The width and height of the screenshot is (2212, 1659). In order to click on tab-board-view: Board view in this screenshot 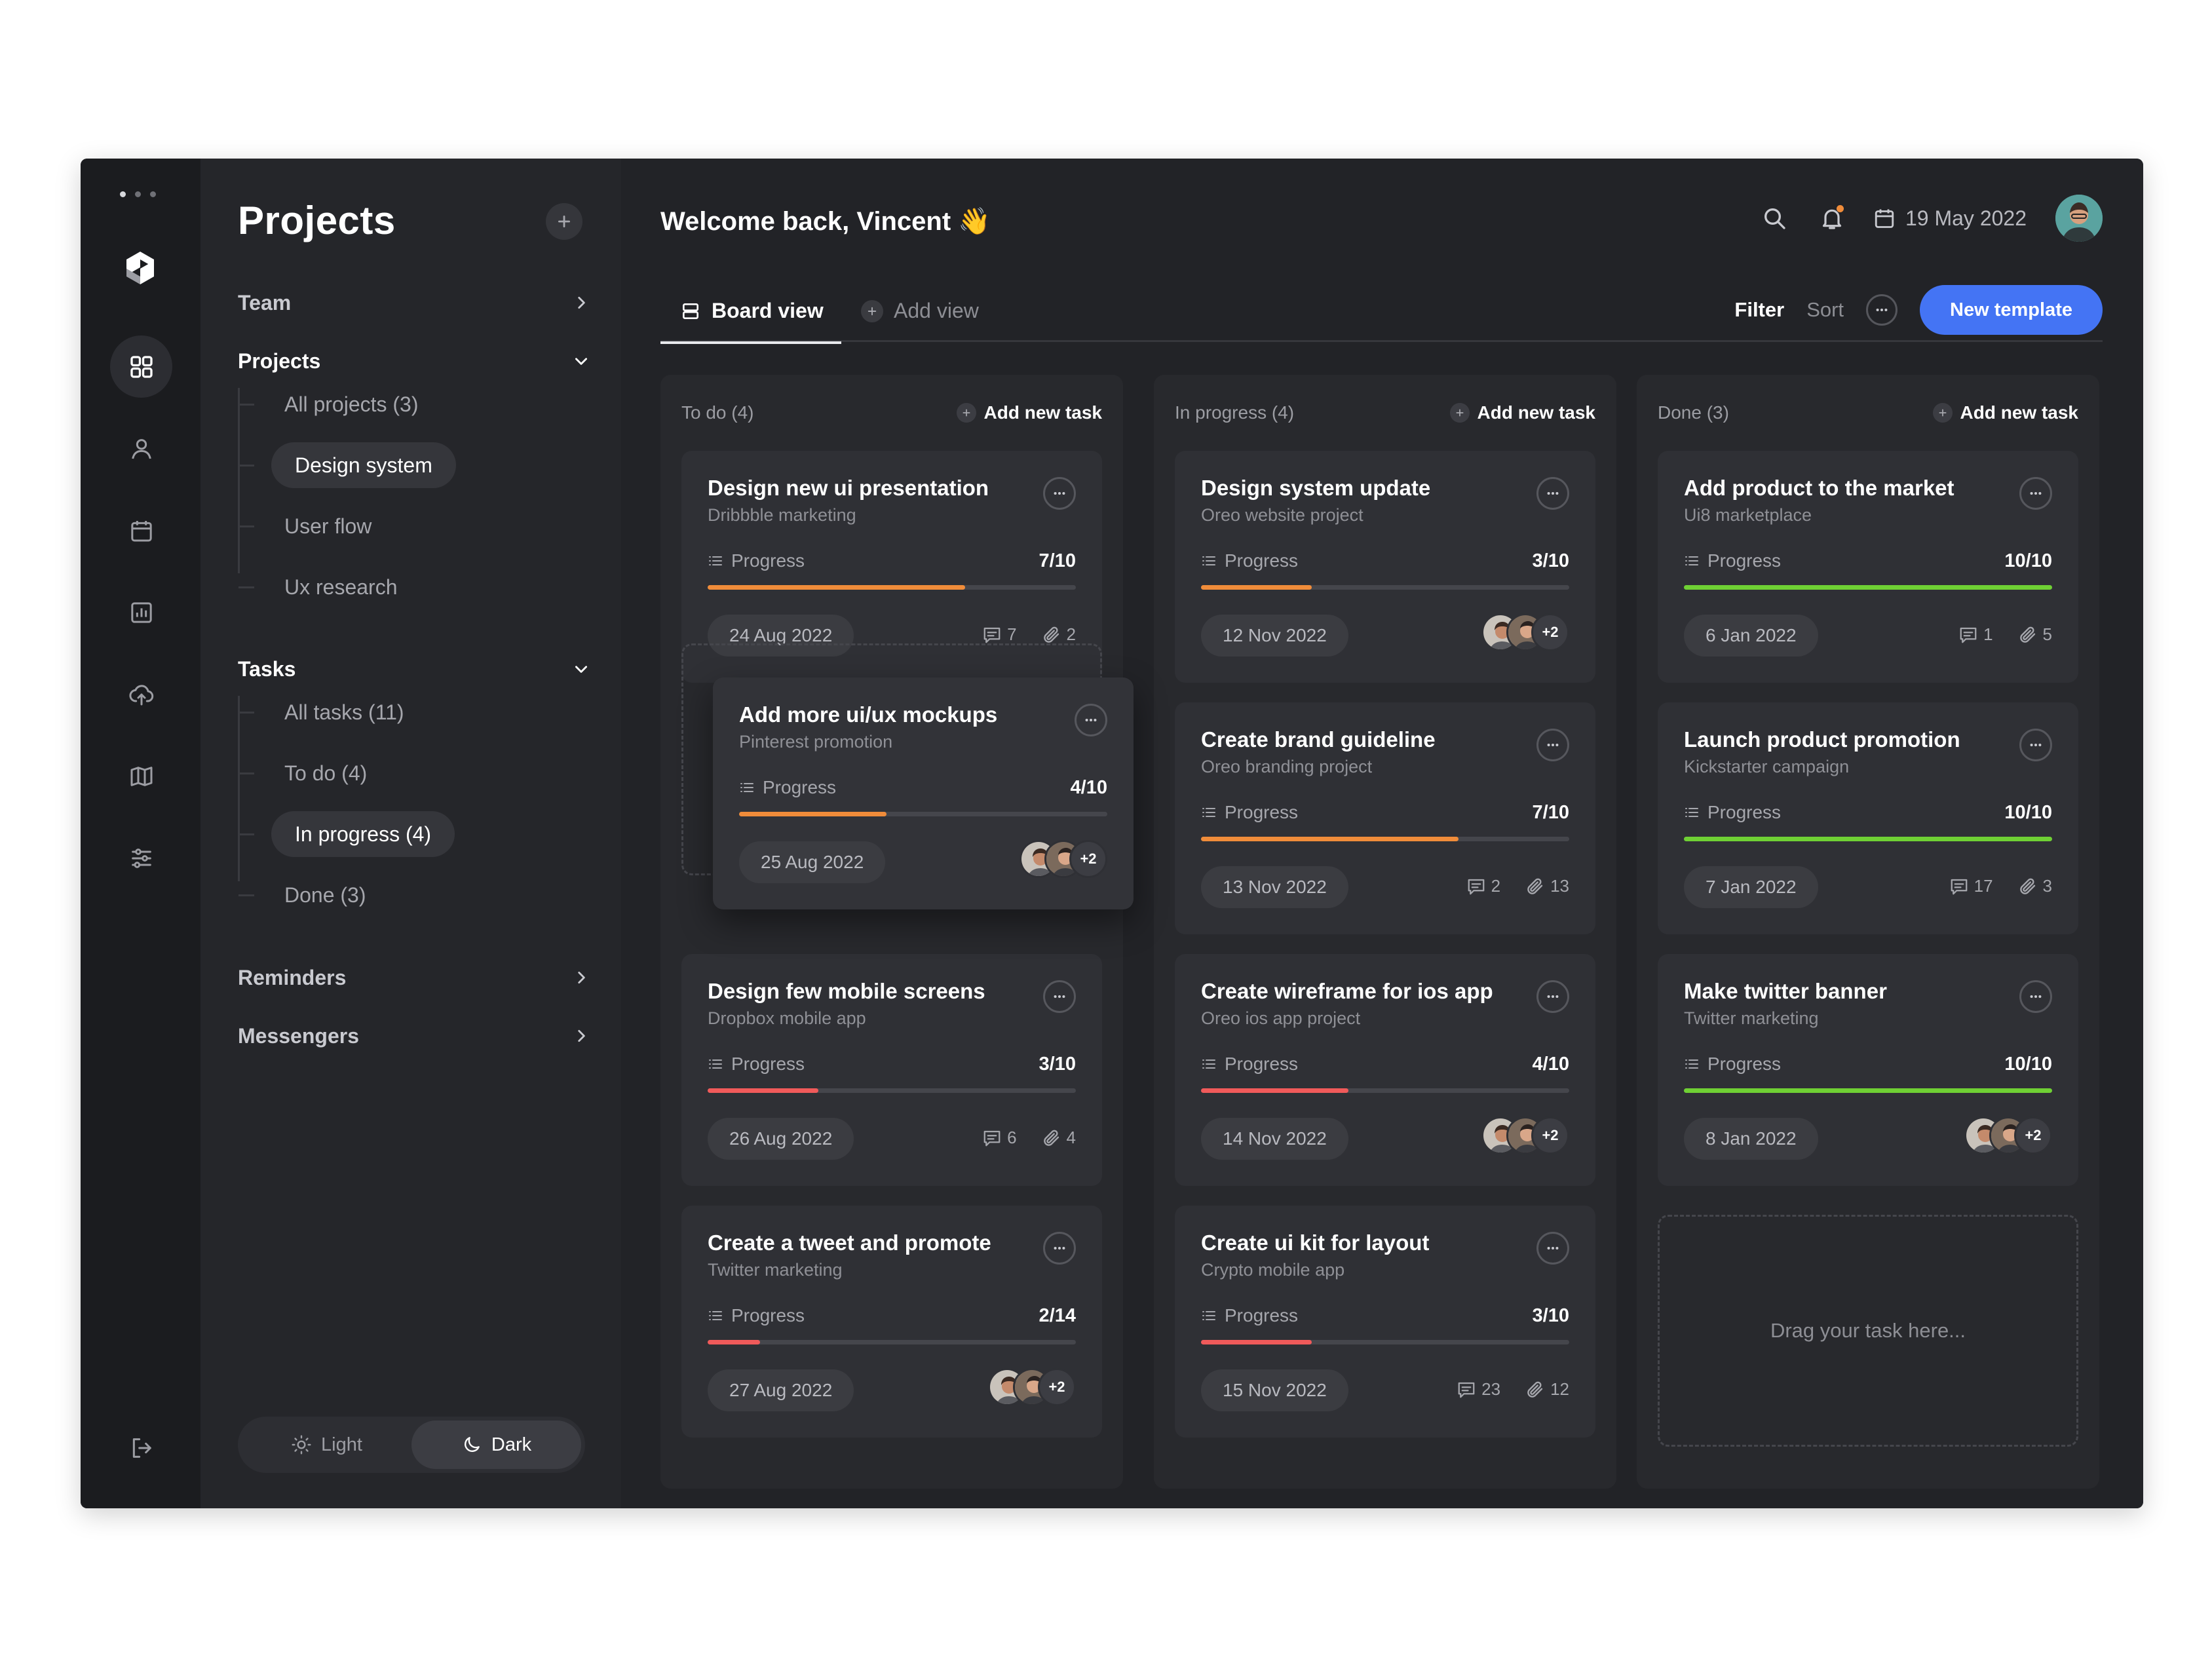, I will do `click(751, 312)`.